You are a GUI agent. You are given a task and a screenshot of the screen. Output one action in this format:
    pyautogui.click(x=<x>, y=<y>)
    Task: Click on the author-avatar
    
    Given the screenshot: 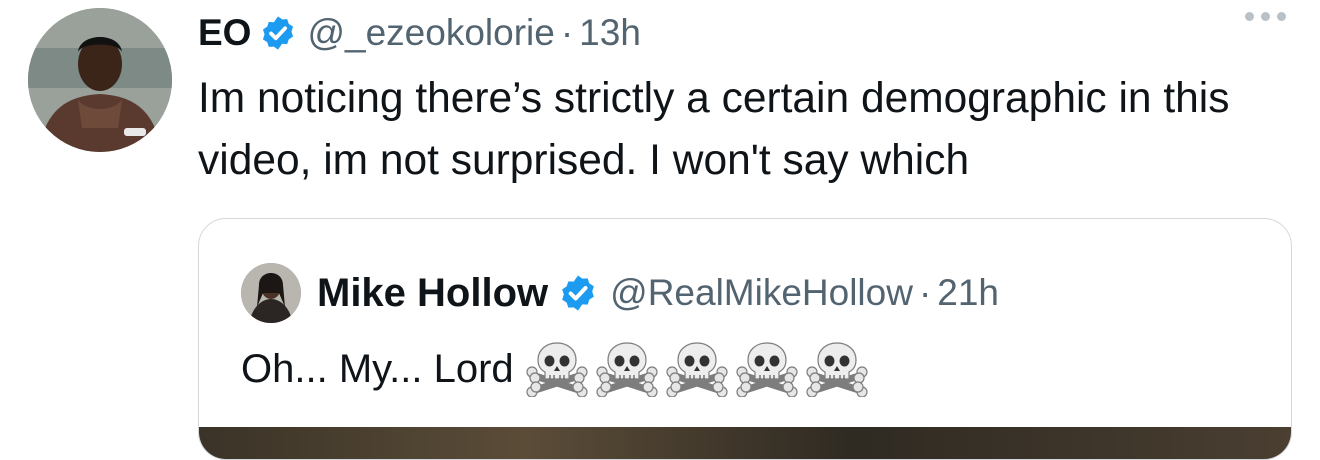 What is the action you would take?
    pyautogui.click(x=100, y=80)
    